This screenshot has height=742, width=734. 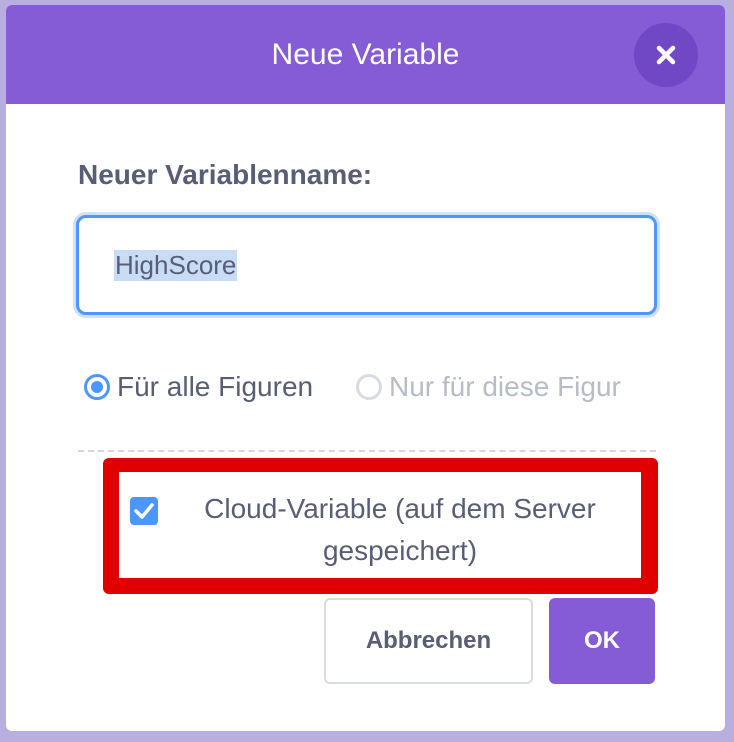 I want to click on scope-all-sprites-label: Für alle Figuren, so click(x=215, y=386).